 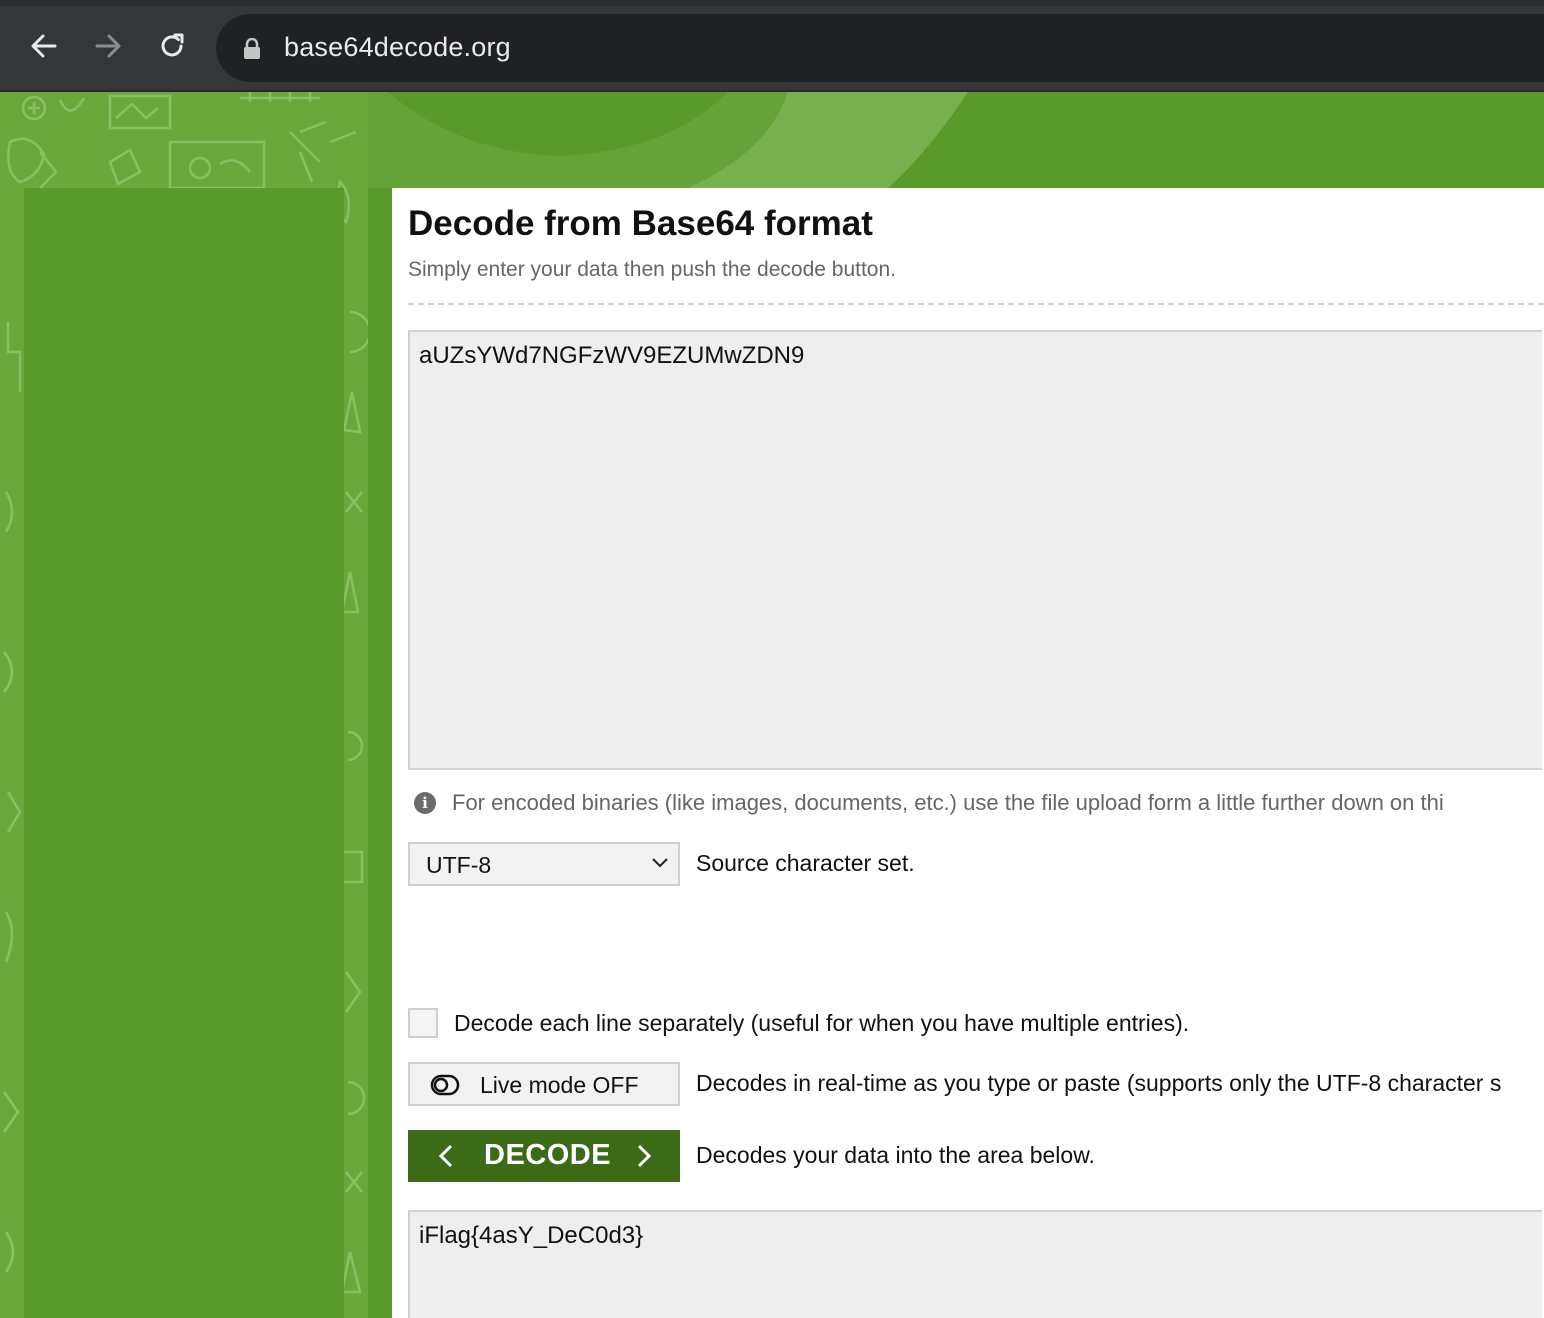 I want to click on section-divider, so click(x=976, y=304).